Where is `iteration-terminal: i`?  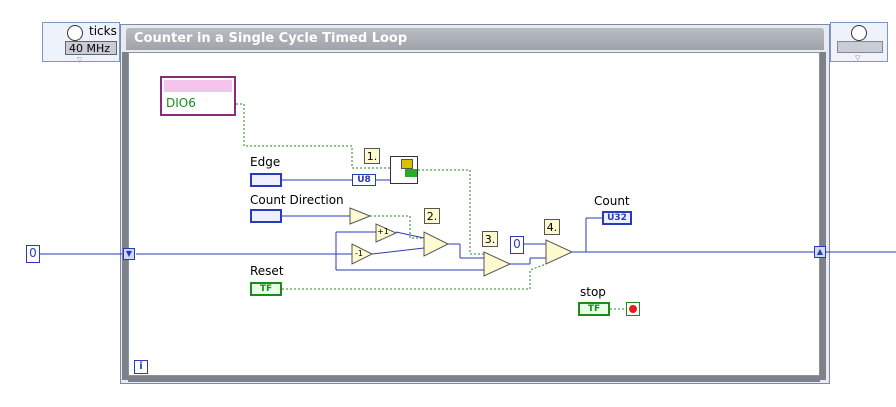 iteration-terminal: i is located at coordinates (141, 367).